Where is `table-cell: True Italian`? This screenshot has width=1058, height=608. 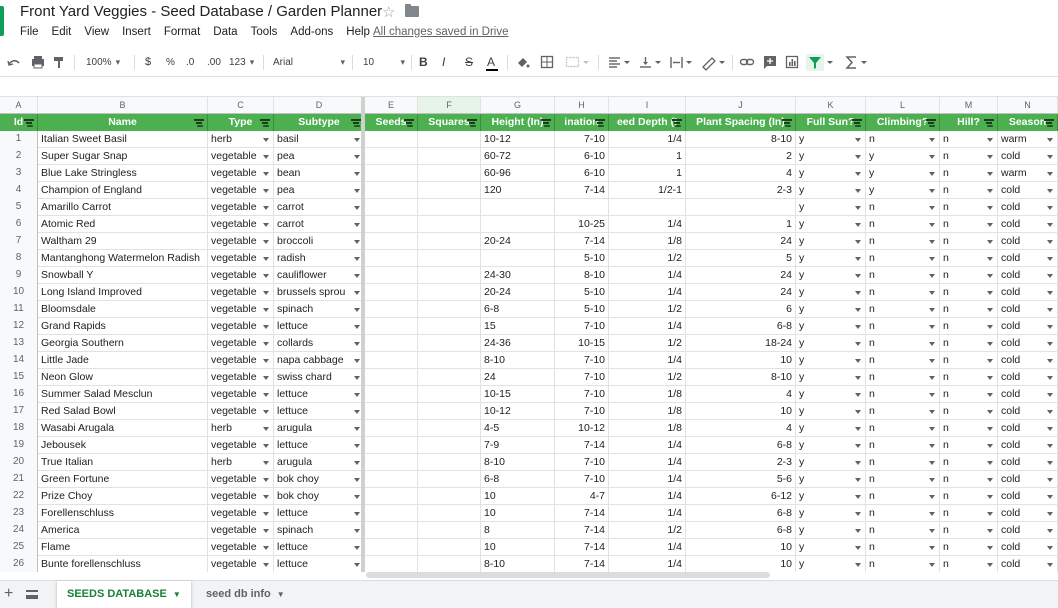
table-cell: True Italian is located at coordinates (123, 462).